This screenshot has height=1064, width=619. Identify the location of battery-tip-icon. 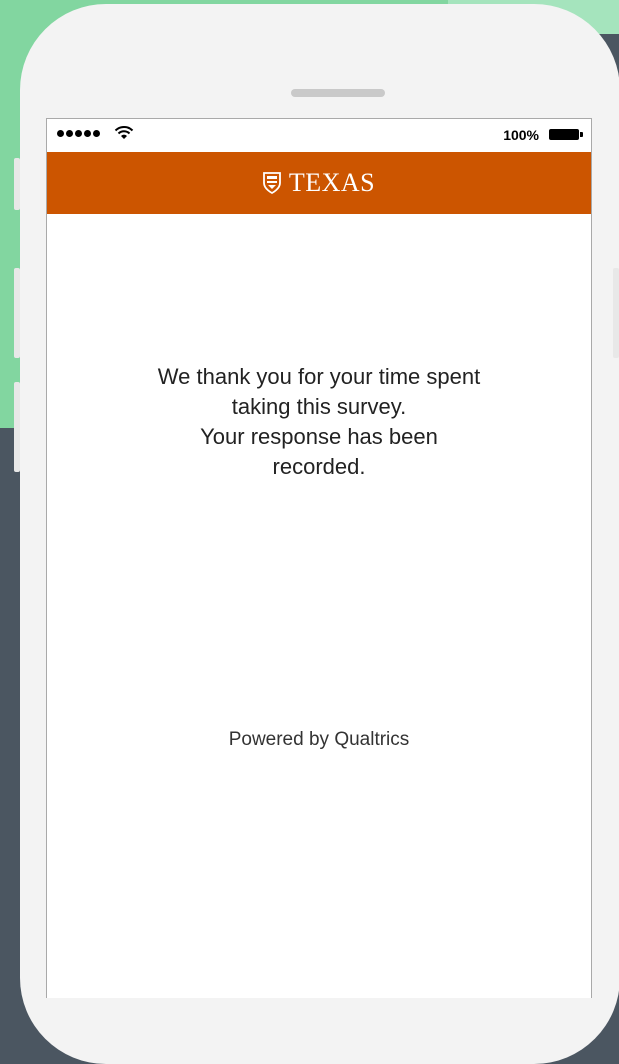
(581, 134).